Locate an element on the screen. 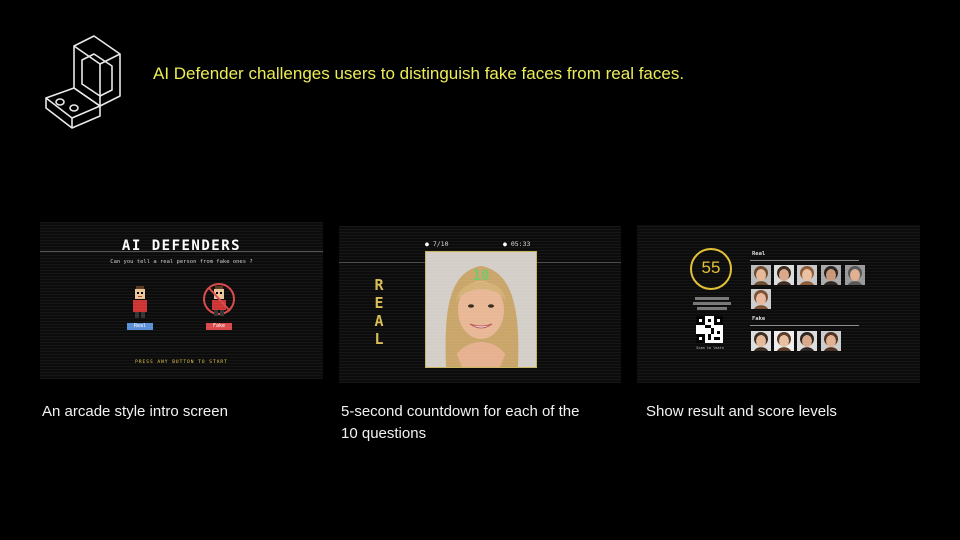 The width and height of the screenshot is (960, 540). fake-button-label: Fake is located at coordinates (219, 326).